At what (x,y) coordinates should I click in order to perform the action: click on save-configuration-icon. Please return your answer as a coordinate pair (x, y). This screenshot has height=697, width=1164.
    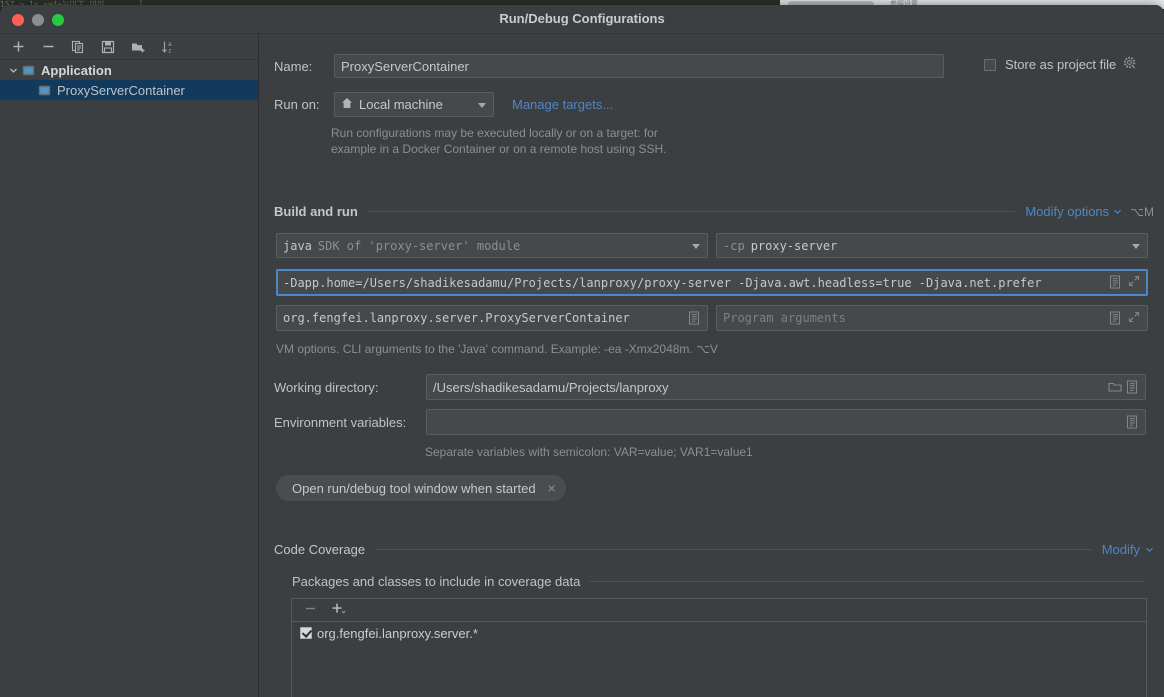
    Looking at the image, I should click on (108, 47).